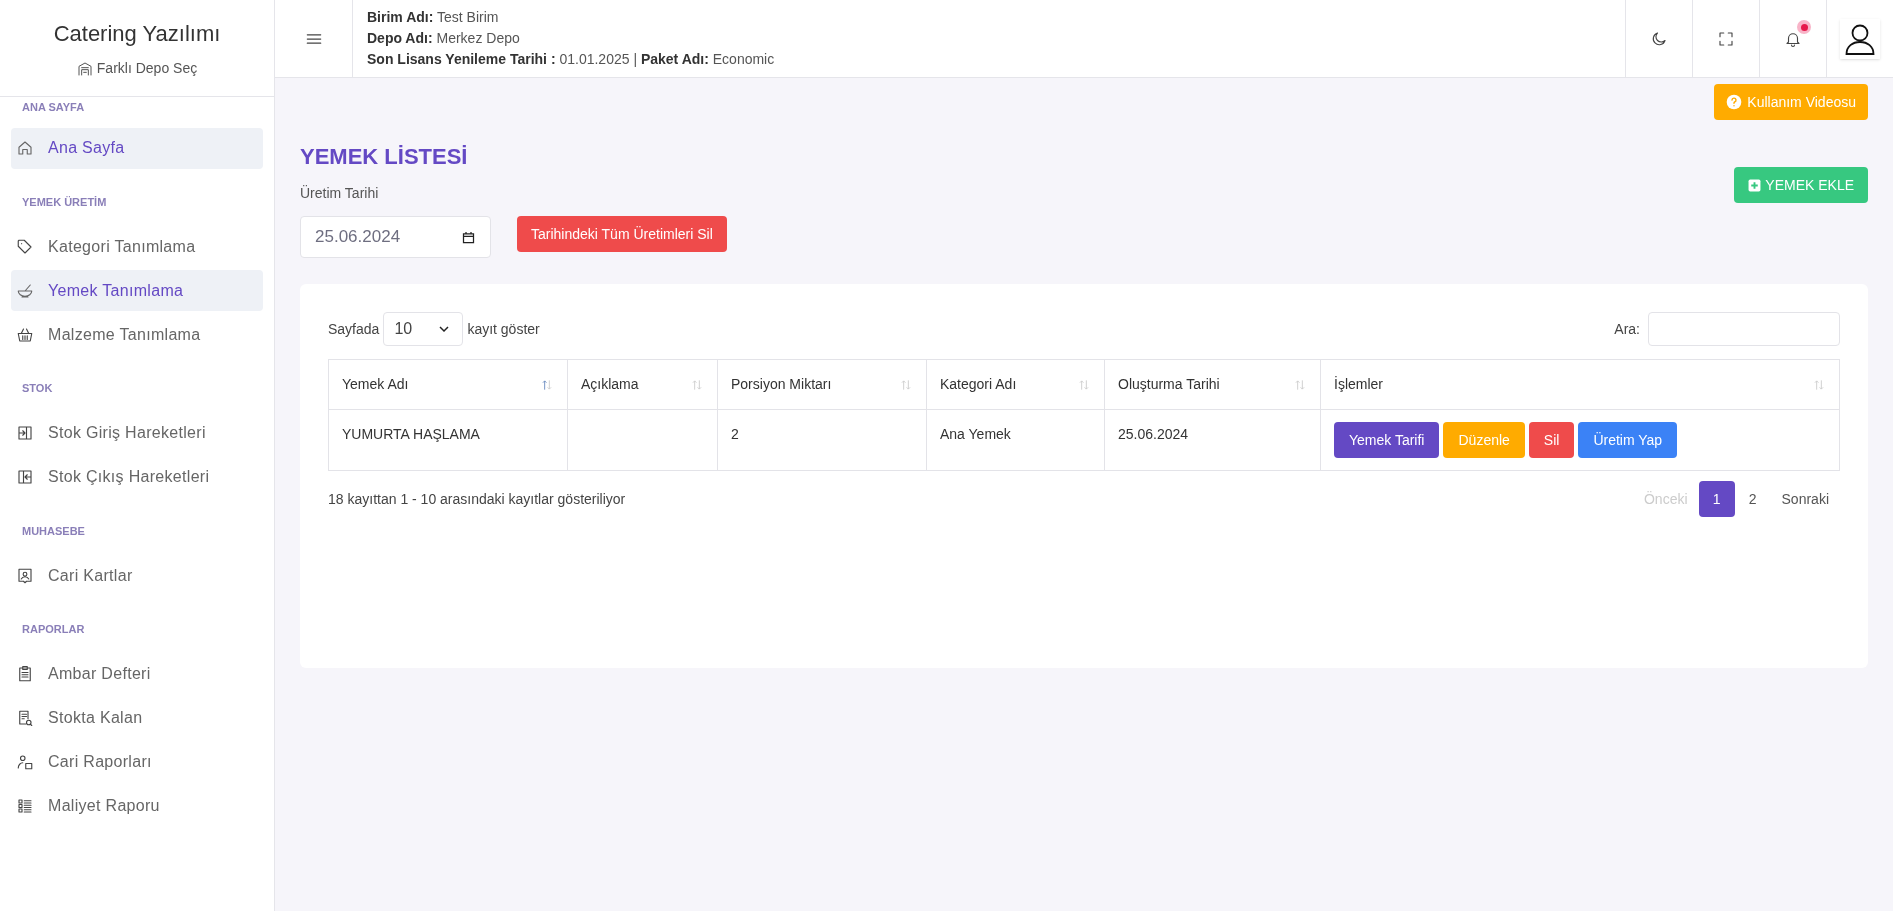 The height and width of the screenshot is (911, 1893). I want to click on field-label: Üretim Tarihi, so click(340, 193).